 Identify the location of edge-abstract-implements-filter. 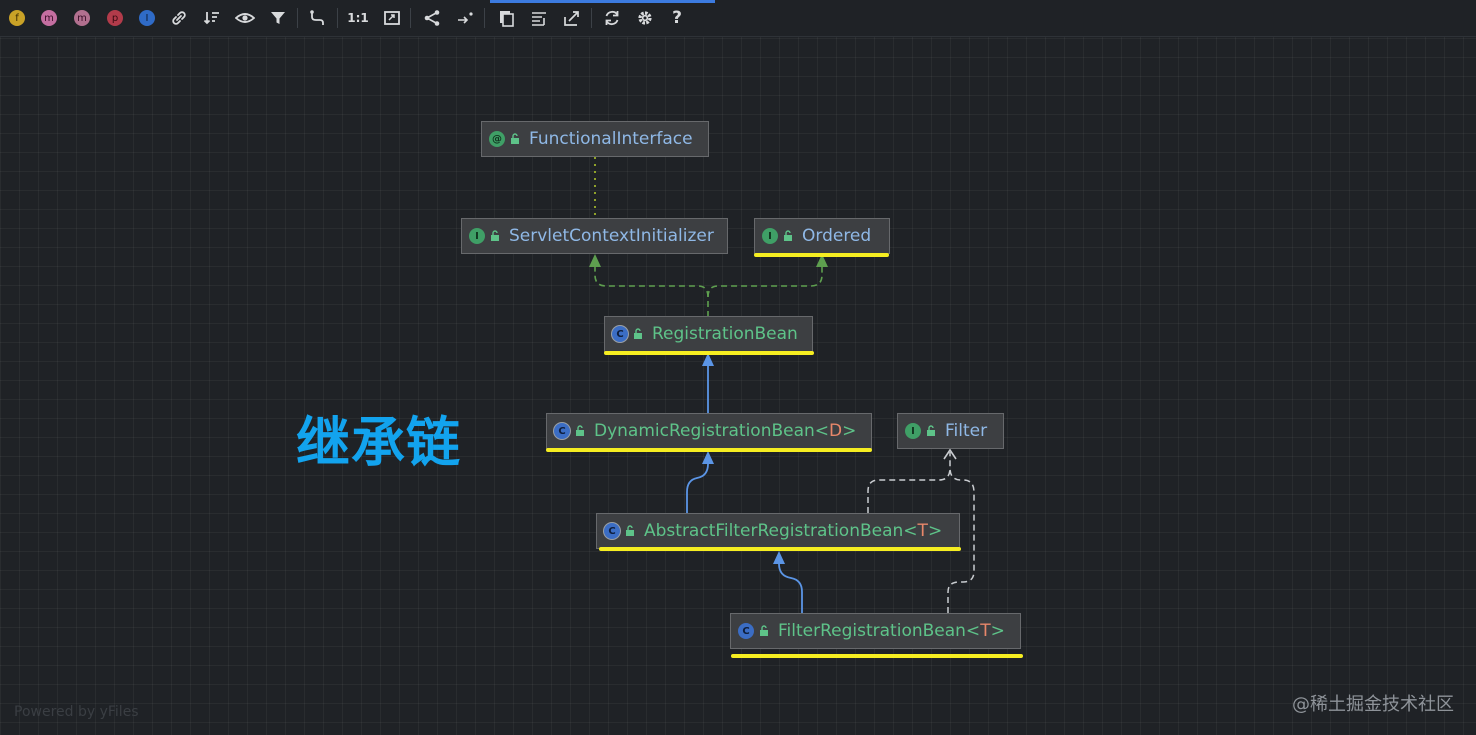
(909, 482).